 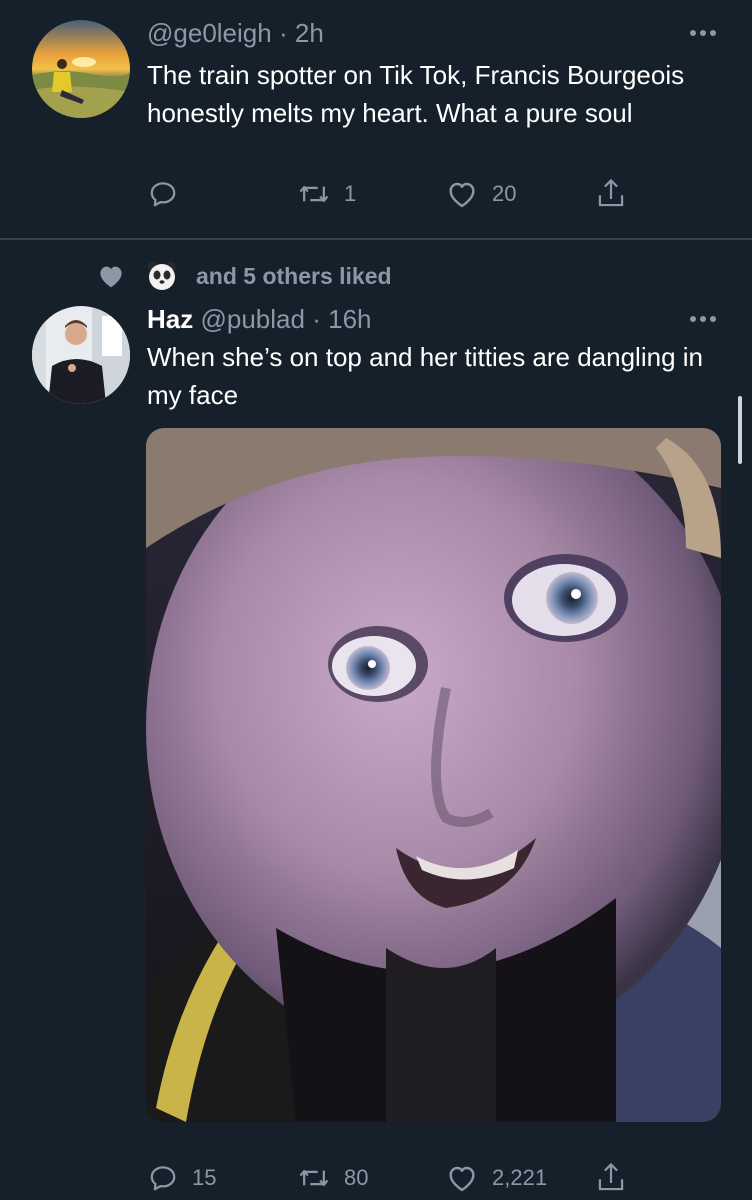 What do you see at coordinates (481, 194) in the screenshot?
I see `like-button: 20` at bounding box center [481, 194].